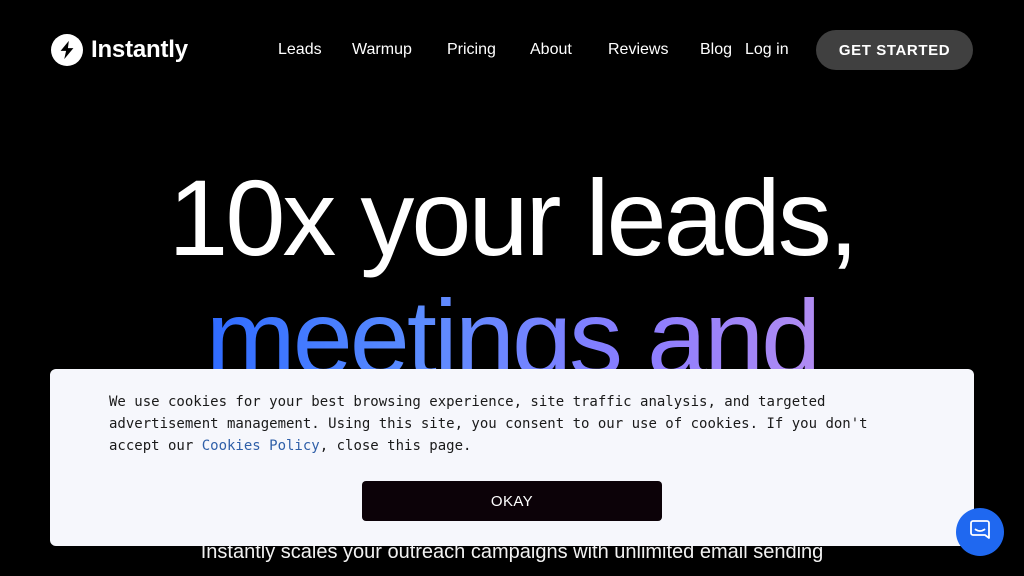  I want to click on nav-link-leads: Leads, so click(300, 50).